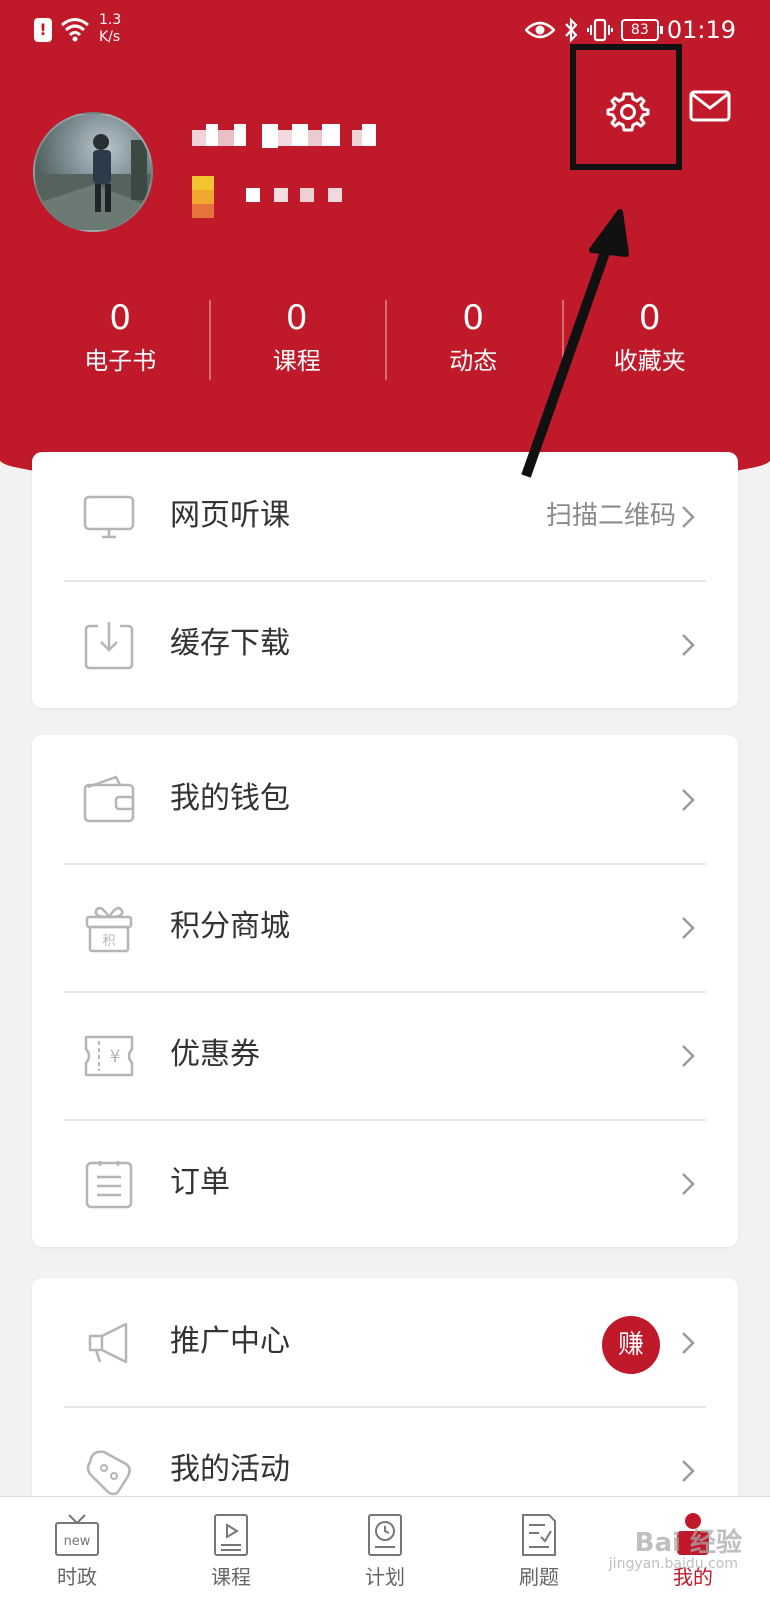 The image size is (770, 1600). Describe the element at coordinates (701, 30) in the screenshot. I see `clock: 01:19` at that location.